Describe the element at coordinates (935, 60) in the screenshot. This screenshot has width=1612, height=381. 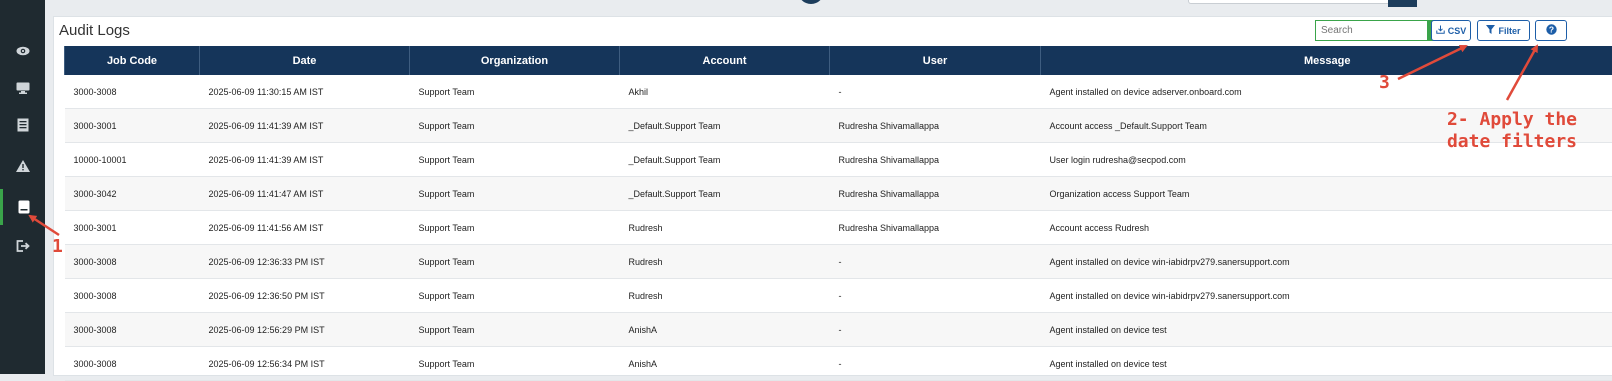
I see `column-header-user: User` at that location.